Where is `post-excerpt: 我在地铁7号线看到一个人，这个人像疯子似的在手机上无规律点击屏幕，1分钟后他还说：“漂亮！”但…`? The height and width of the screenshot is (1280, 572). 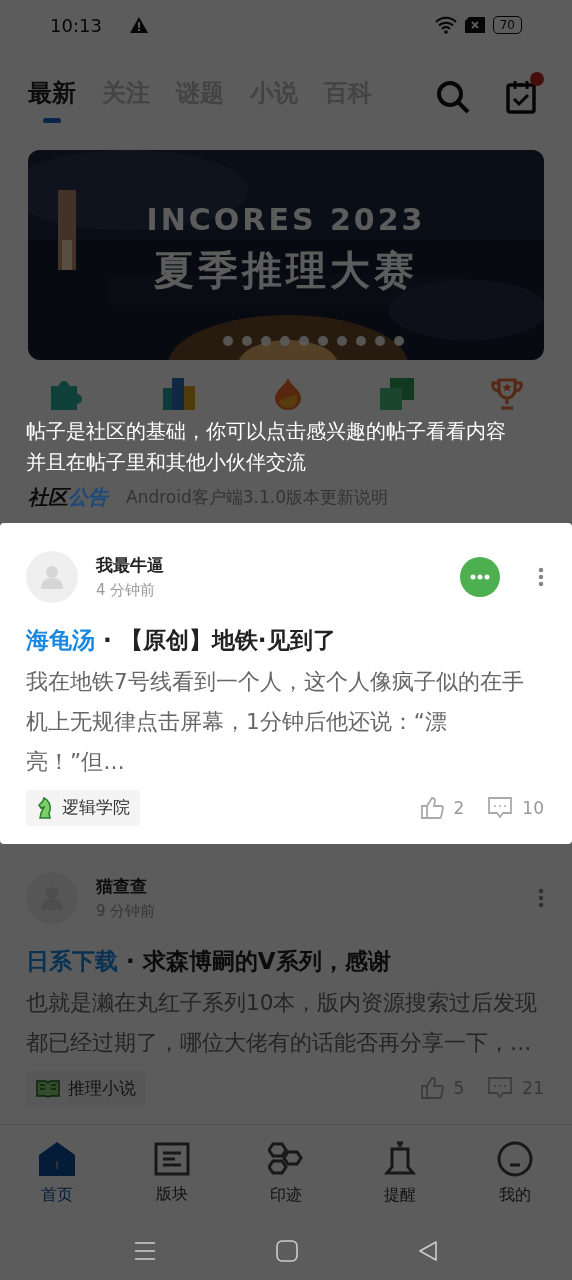 post-excerpt: 我在地铁7号线看到一个人，这个人像疯子似的在手机上无规律点击屏幕，1分钟后他还说：“漂亮！”但… is located at coordinates (275, 721).